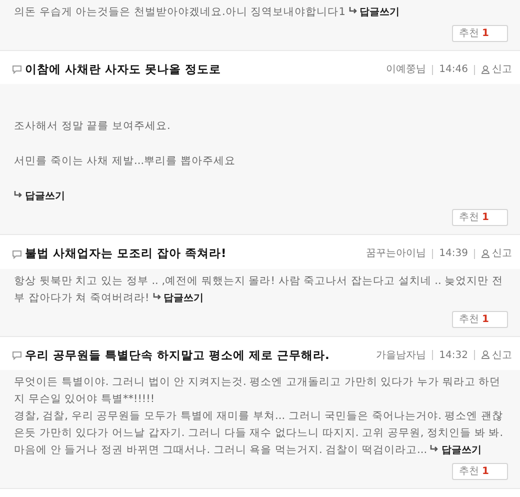 The image size is (520, 497). Describe the element at coordinates (259, 433) in the screenshot. I see `comment-text: 경찰, 검찰, 우리 공무원들 모두가 특별에 재미를 부쳐... 그러니 국민들은 죽어나는거야. 평소엔 괜찮은듯 가만히 있다가 어느날 갑자기. 그러니 다들 재수 없다느니 따지지. 고위 공무원, 정치인들 봐 봐. 마음에 안 들거나 정권 바뀌면 그때서나. 그러니 욕을 먹는거지. 검찰이 떡검이라고... 답글쓰기` at that location.